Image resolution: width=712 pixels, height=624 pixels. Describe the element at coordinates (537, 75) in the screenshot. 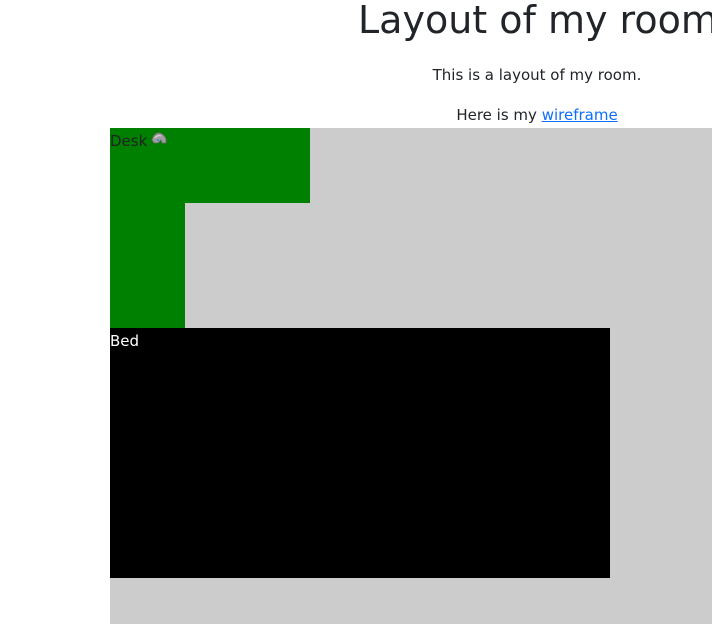

I see `intro-text: This is a layout of my room.` at that location.